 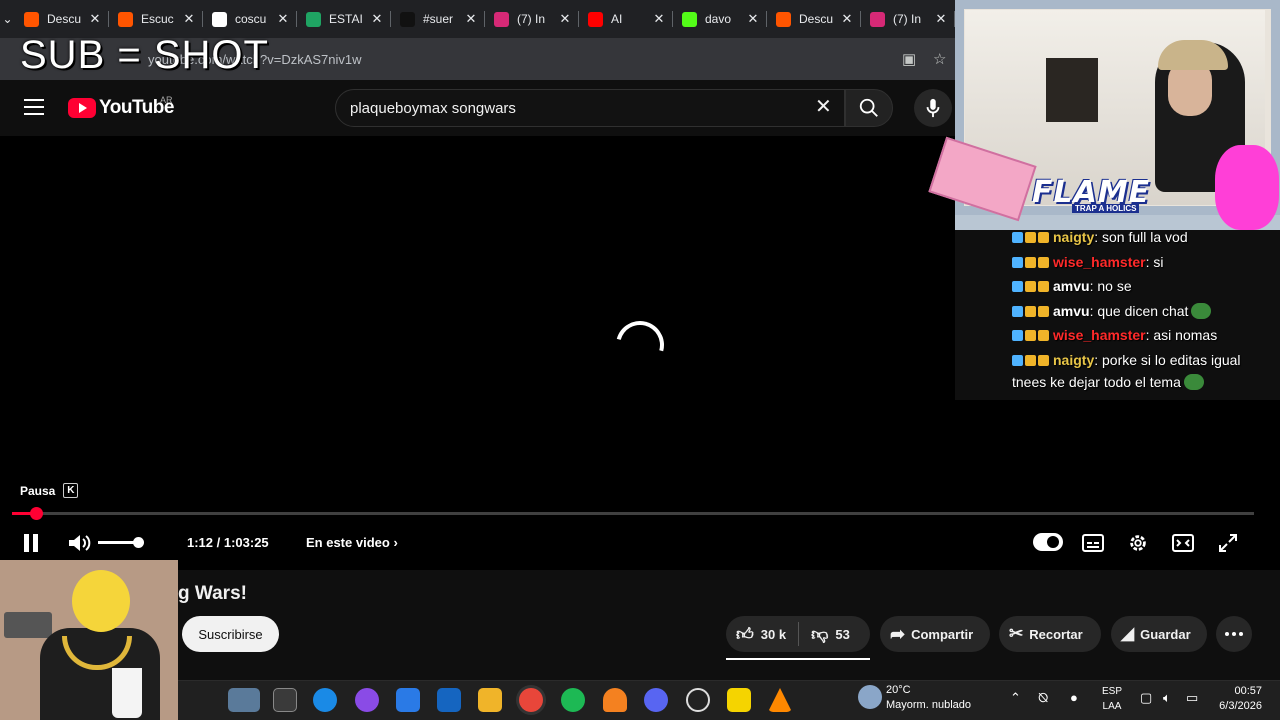 I want to click on browser-tab: #suer ✕, so click(x=438, y=19).